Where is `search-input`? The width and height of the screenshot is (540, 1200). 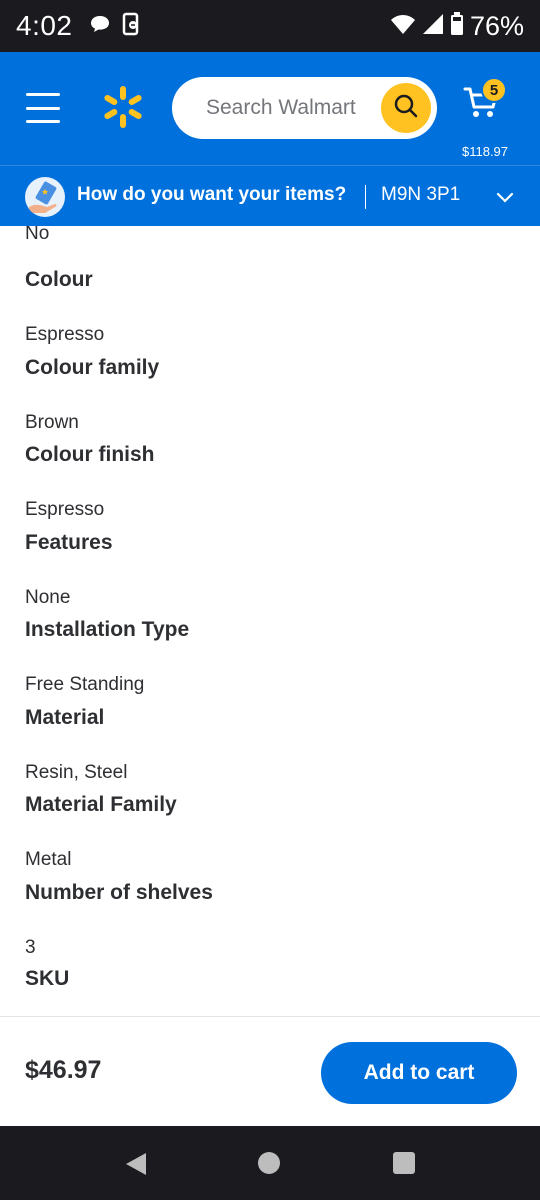 search-input is located at coordinates (291, 108).